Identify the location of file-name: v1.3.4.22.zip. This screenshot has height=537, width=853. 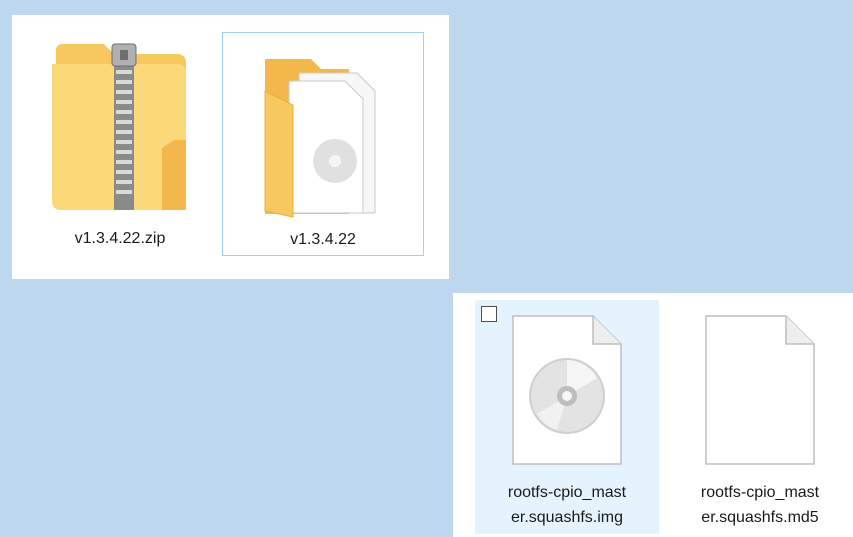
(120, 238).